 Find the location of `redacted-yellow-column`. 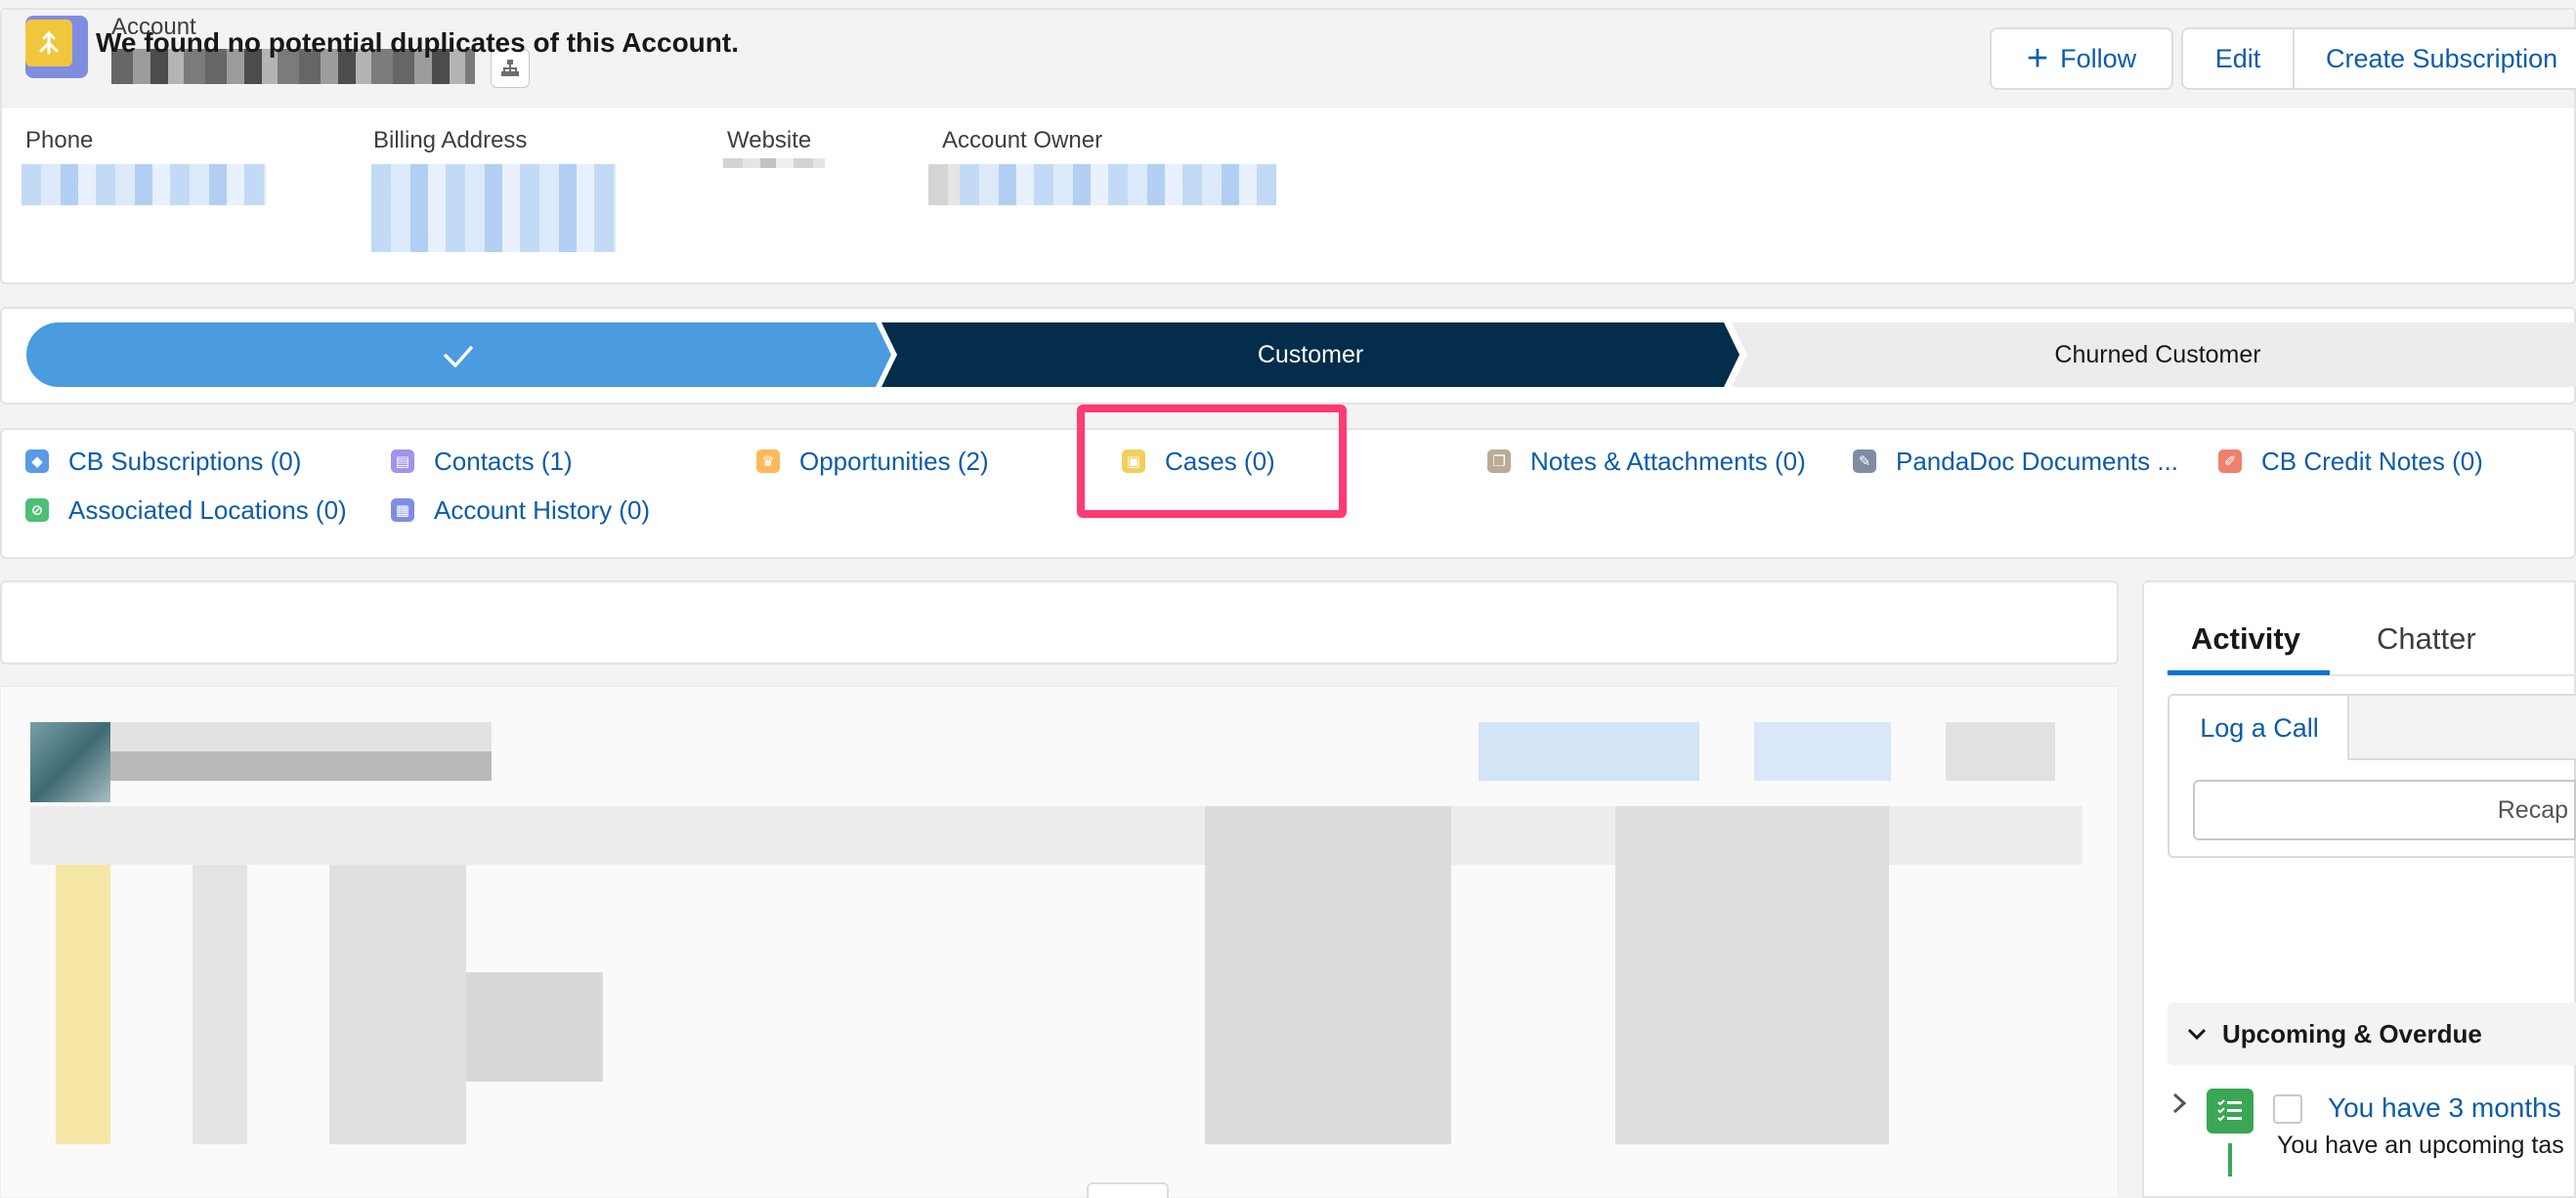

redacted-yellow-column is located at coordinates (83, 1004).